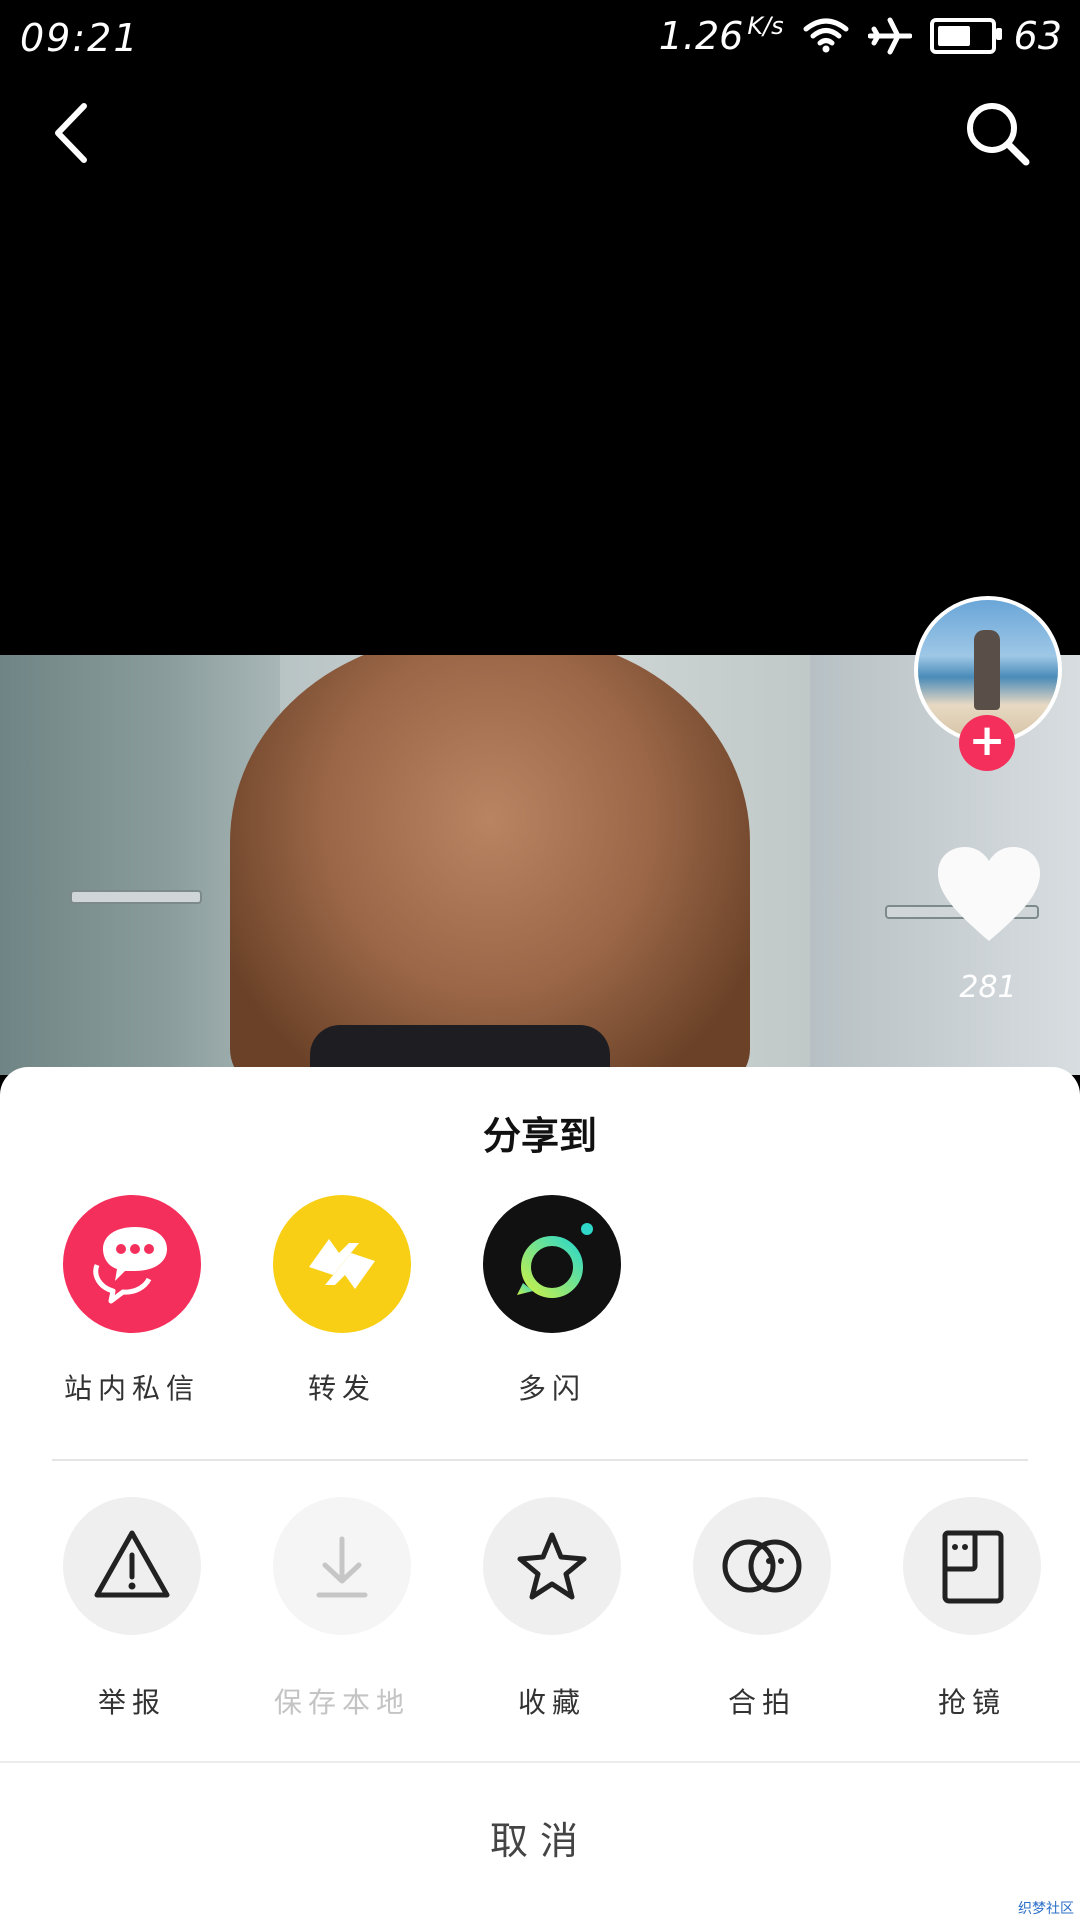 This screenshot has height=1920, width=1080. Describe the element at coordinates (826, 36) in the screenshot. I see `wifi-icon` at that location.